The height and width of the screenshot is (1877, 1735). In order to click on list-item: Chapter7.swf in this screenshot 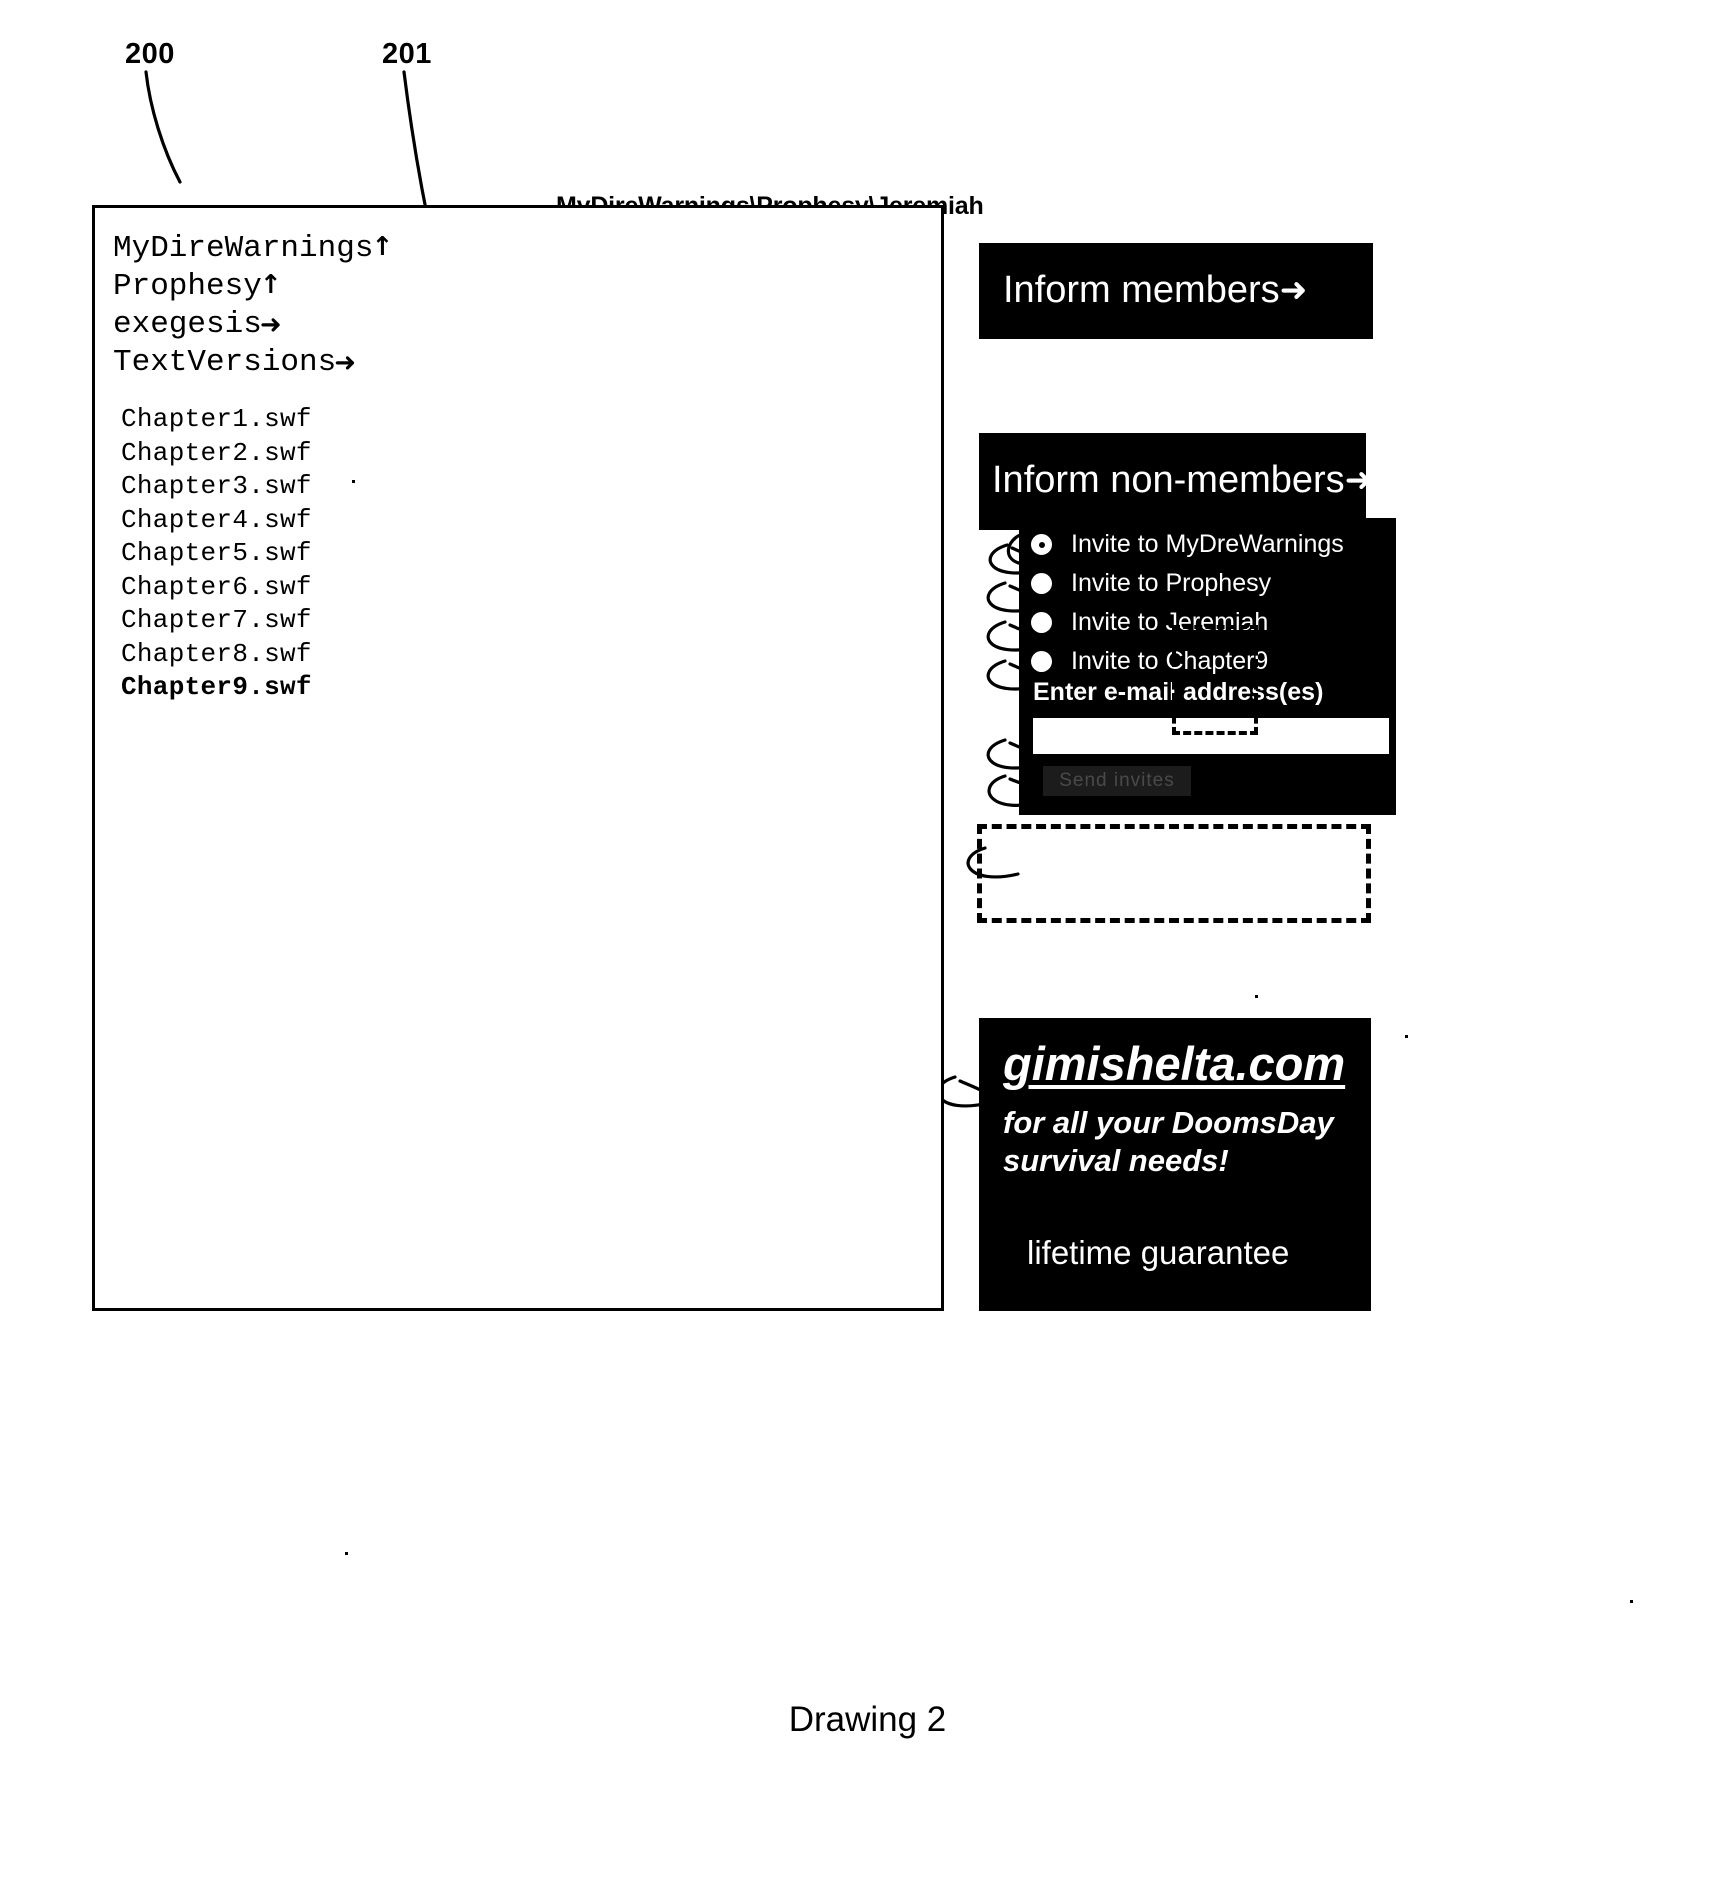, I will do `click(216, 621)`.